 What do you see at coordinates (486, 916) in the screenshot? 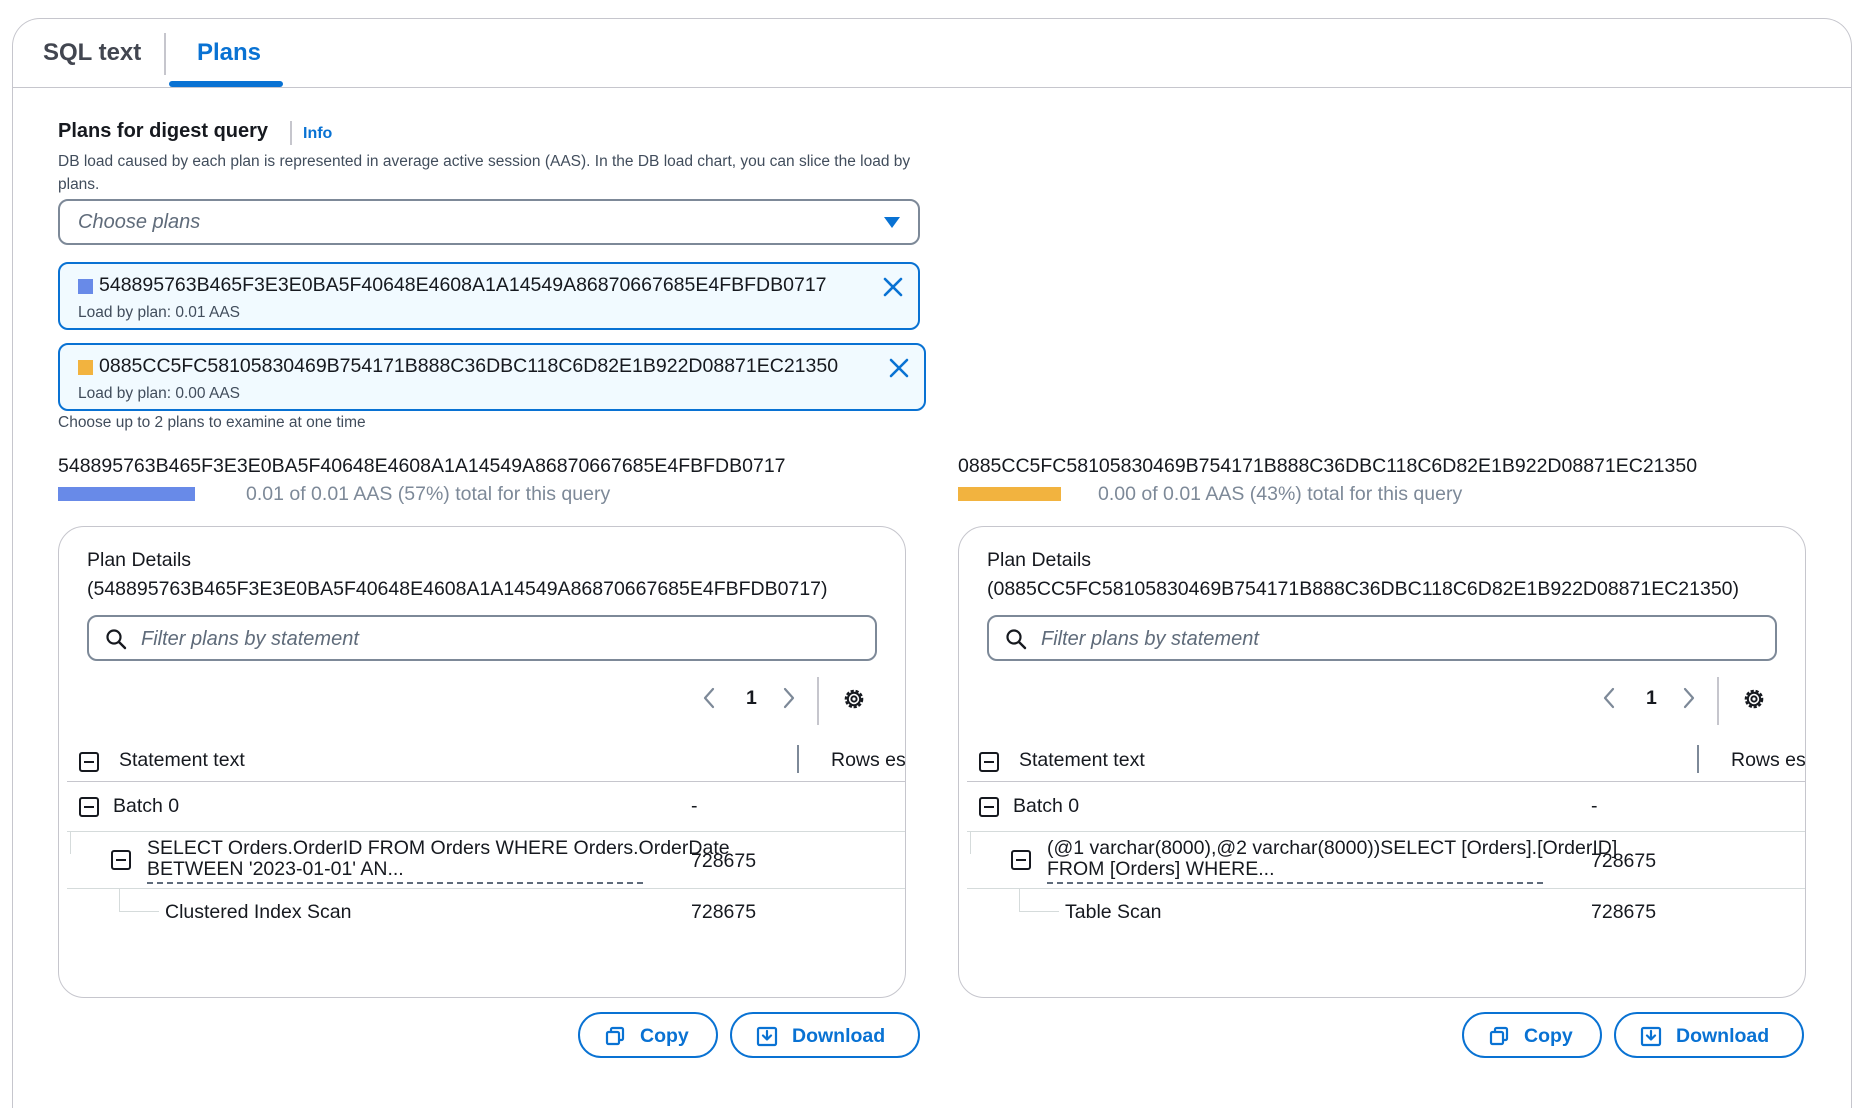
I see `table-row: Clustered Index Scan 728675` at bounding box center [486, 916].